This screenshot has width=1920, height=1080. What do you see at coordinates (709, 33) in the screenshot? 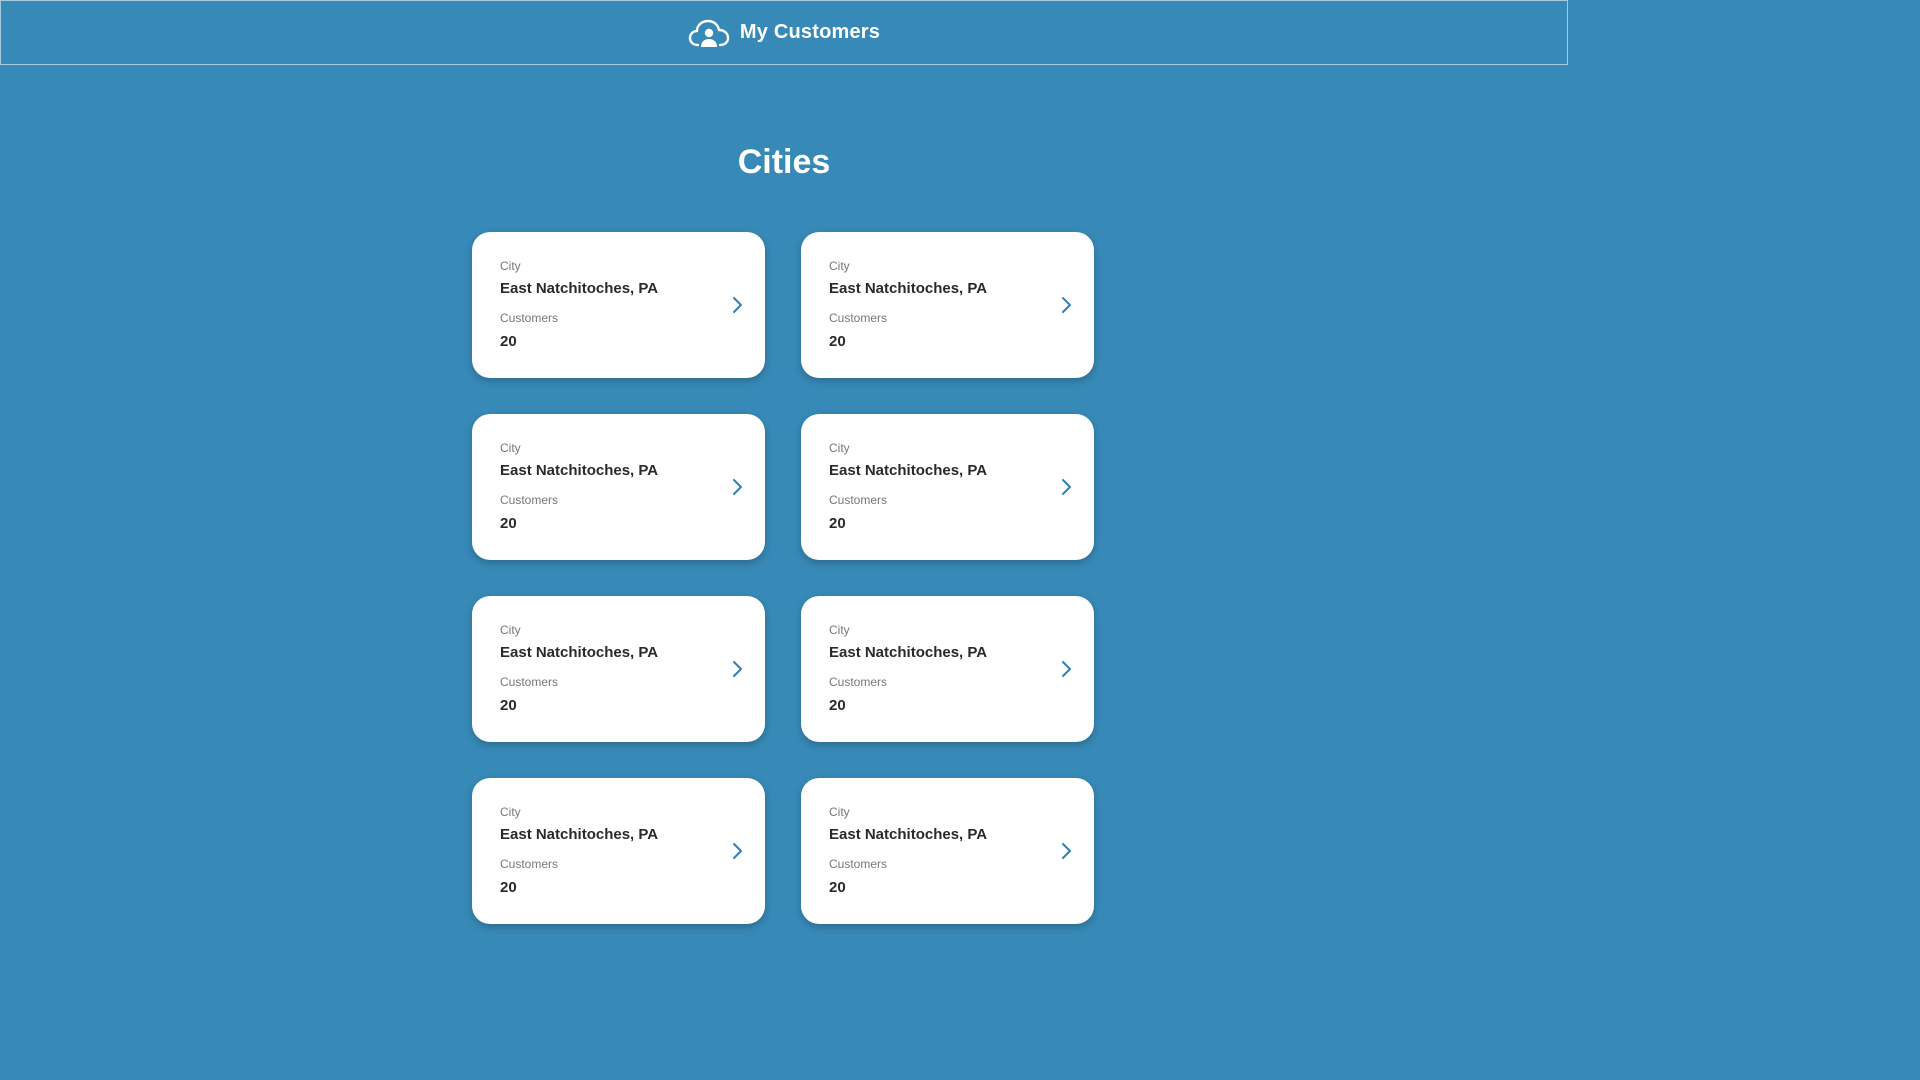
I see `cloud-user-icon` at bounding box center [709, 33].